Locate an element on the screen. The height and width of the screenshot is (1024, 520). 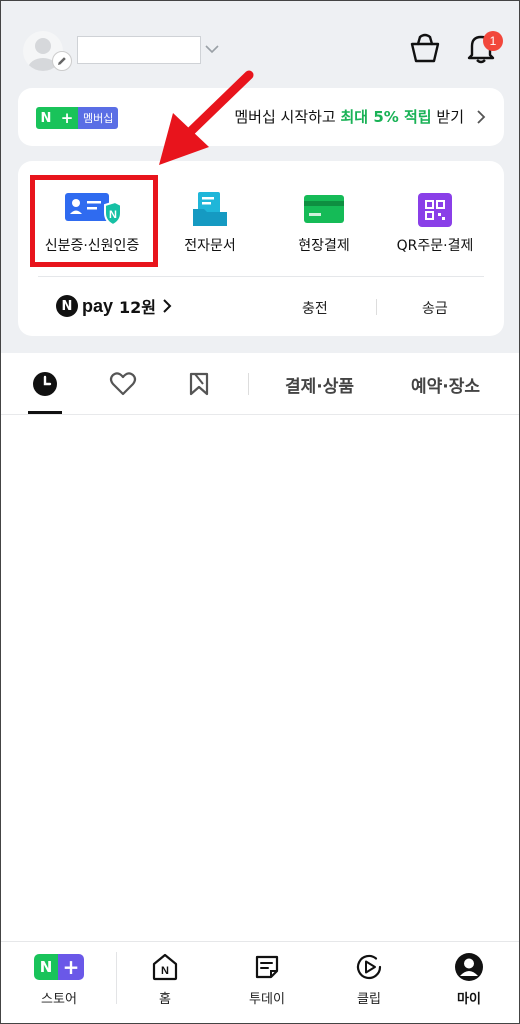
quick-menu-qr-order: QR주문·결제 is located at coordinates (435, 224).